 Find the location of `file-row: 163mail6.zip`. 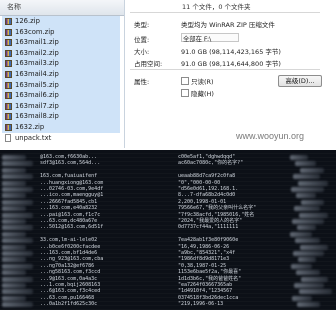

file-row: 163mail6.zip is located at coordinates (61, 95).